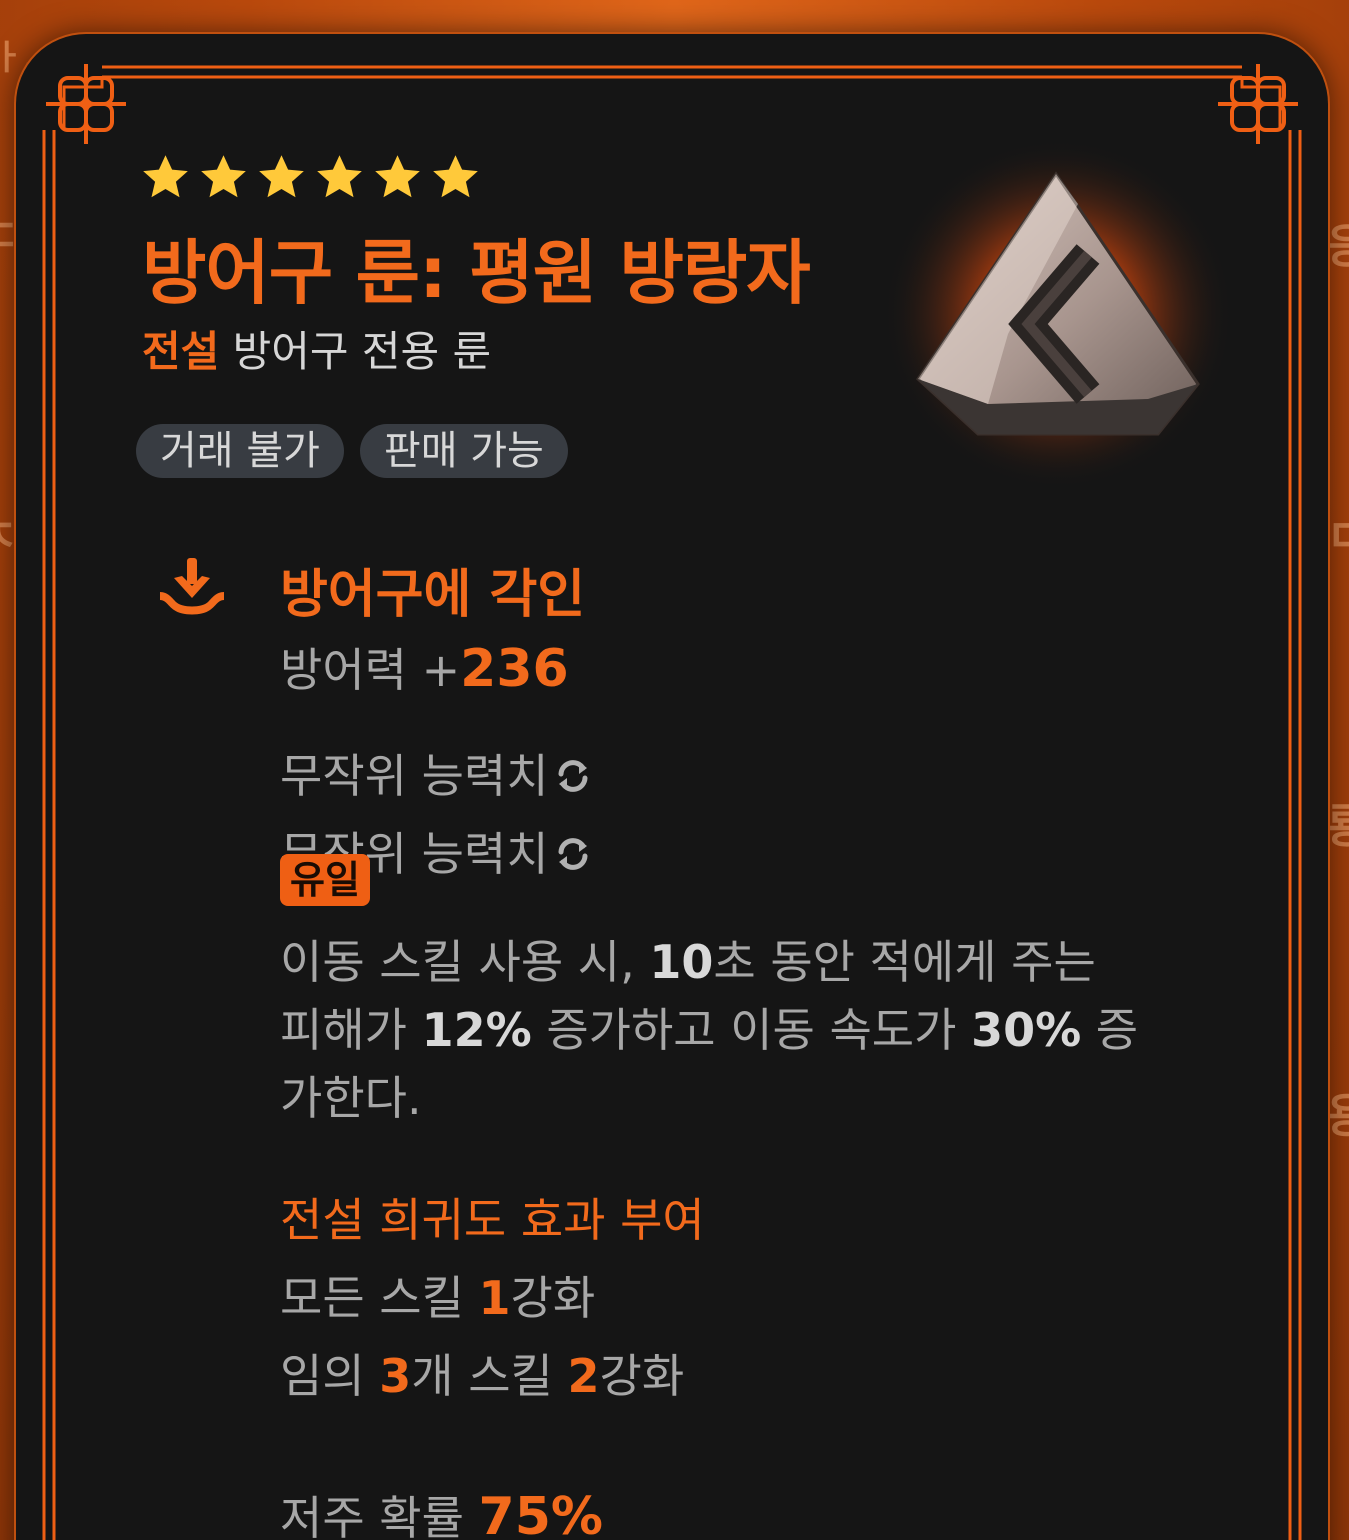 The image size is (1349, 1540). What do you see at coordinates (681, 962) in the screenshot?
I see `desc-duration: 10` at bounding box center [681, 962].